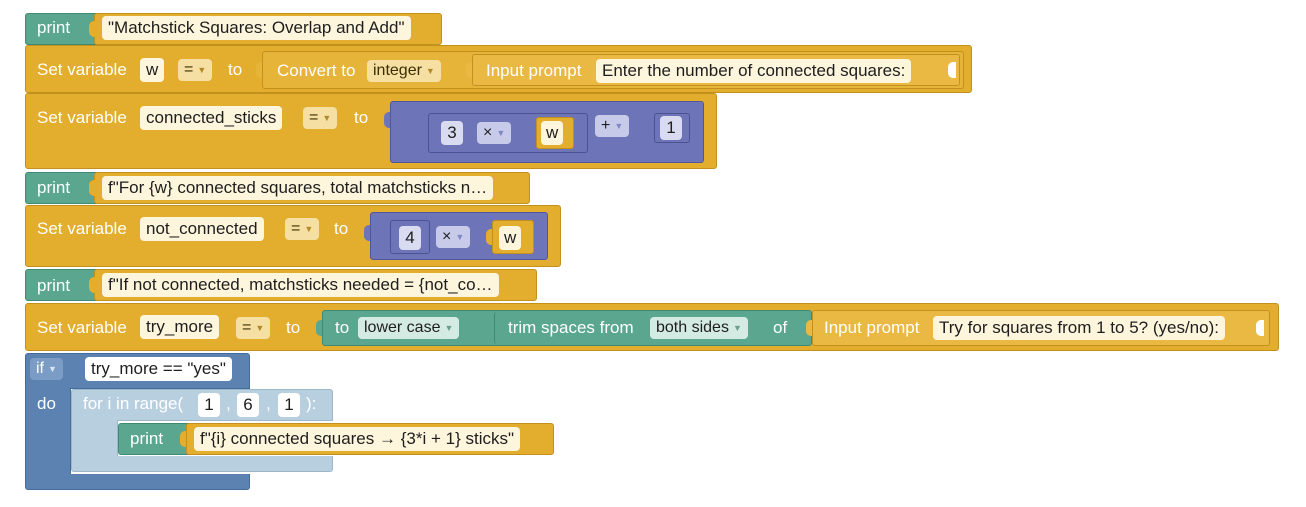 The width and height of the screenshot is (1306, 507). Describe the element at coordinates (571, 327) in the screenshot. I see `trim-spaces-label: trim spaces from` at that location.